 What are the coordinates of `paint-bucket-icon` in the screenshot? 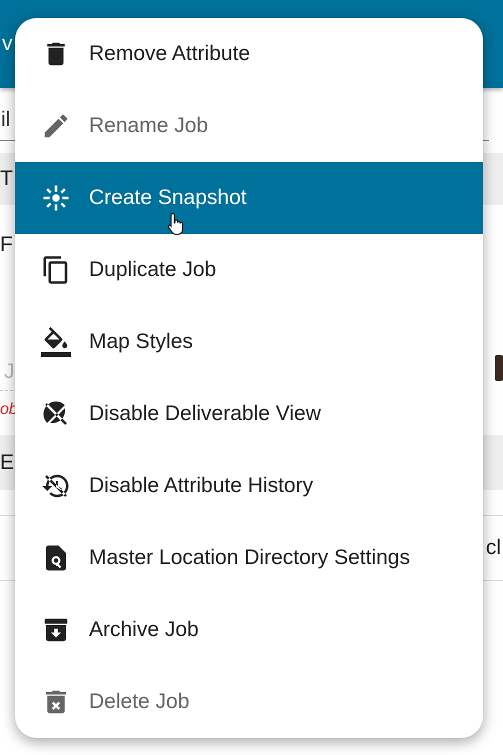 It's located at (56, 342).